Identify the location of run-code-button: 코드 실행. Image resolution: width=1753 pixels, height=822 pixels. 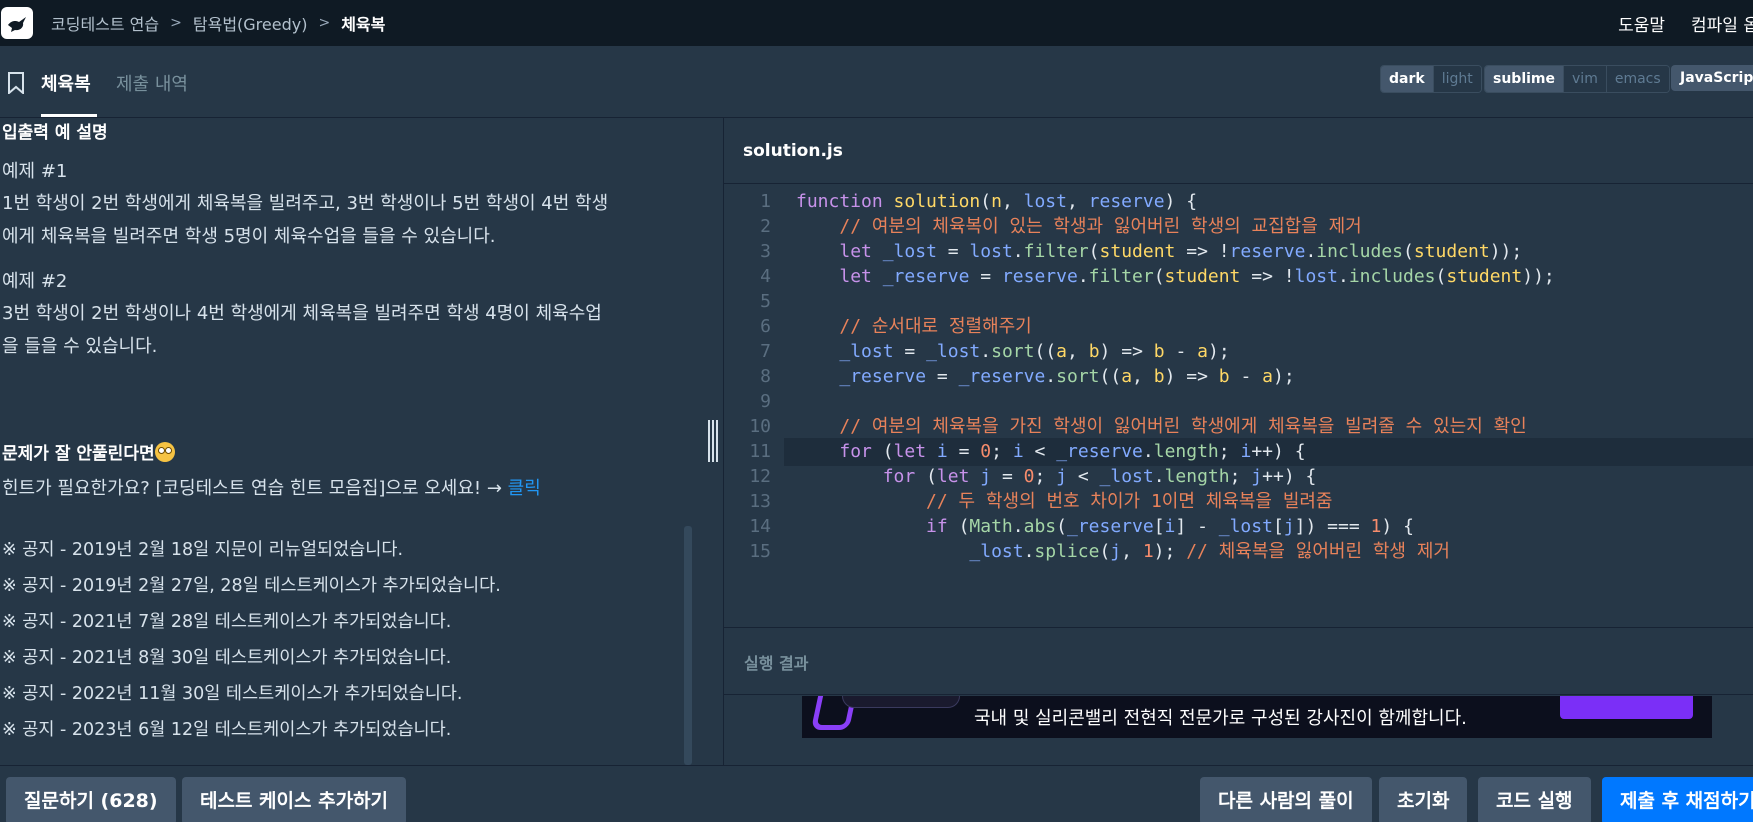
(1534, 799).